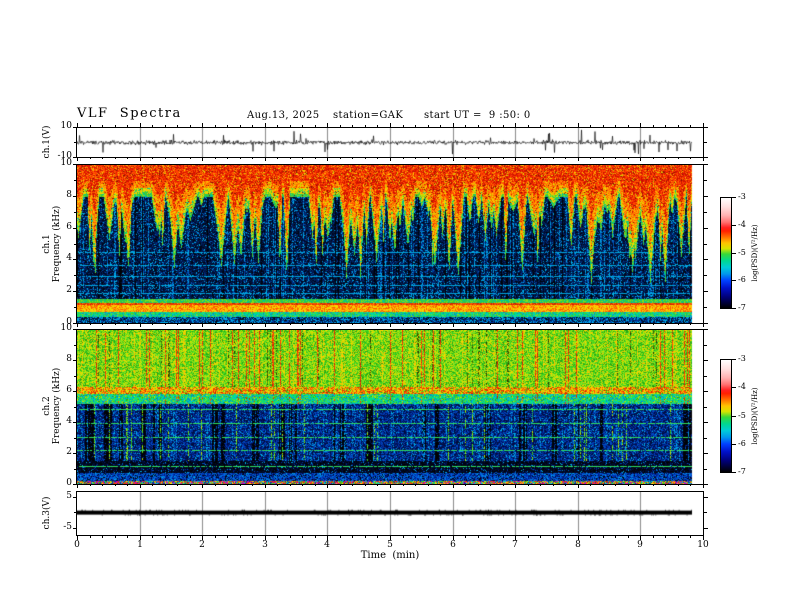  I want to click on ch1-waveform-panel, so click(390, 142).